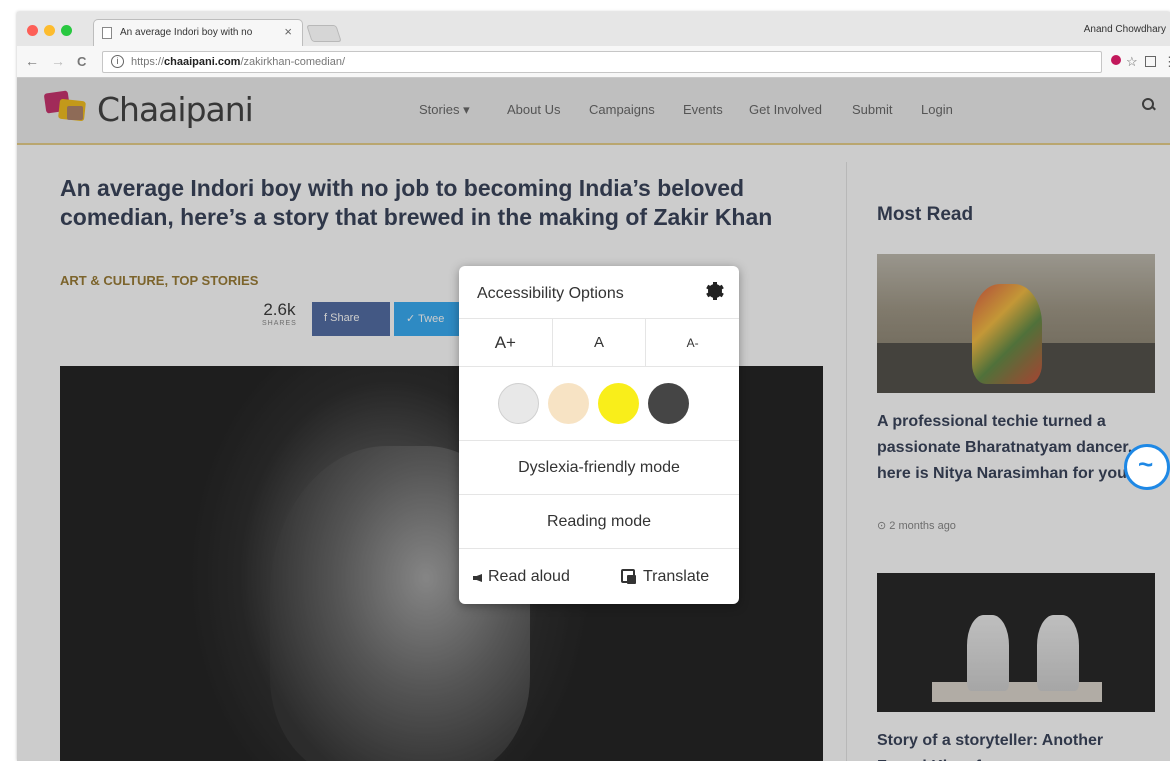  I want to click on color-theme-swatches, so click(599, 404).